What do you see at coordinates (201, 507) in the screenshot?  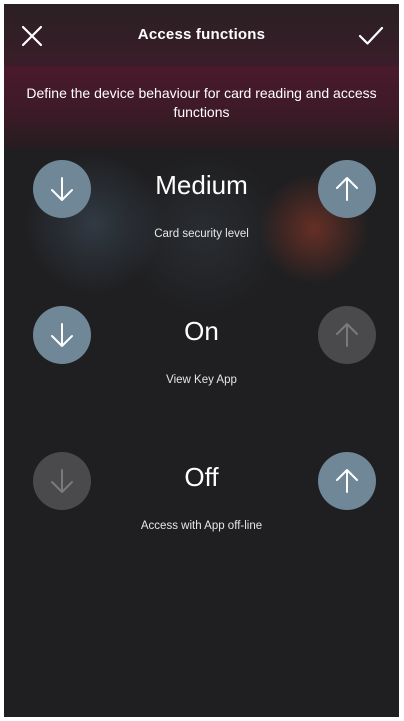 I see `setting-row-app-offline: Off Access with App off-line` at bounding box center [201, 507].